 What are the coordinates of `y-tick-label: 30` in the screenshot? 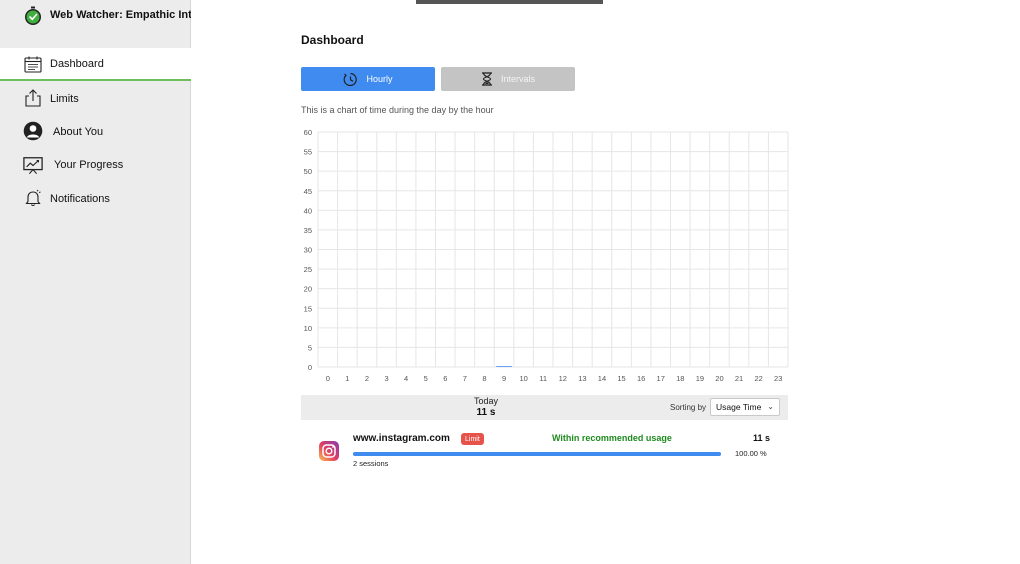 It's located at (308, 250).